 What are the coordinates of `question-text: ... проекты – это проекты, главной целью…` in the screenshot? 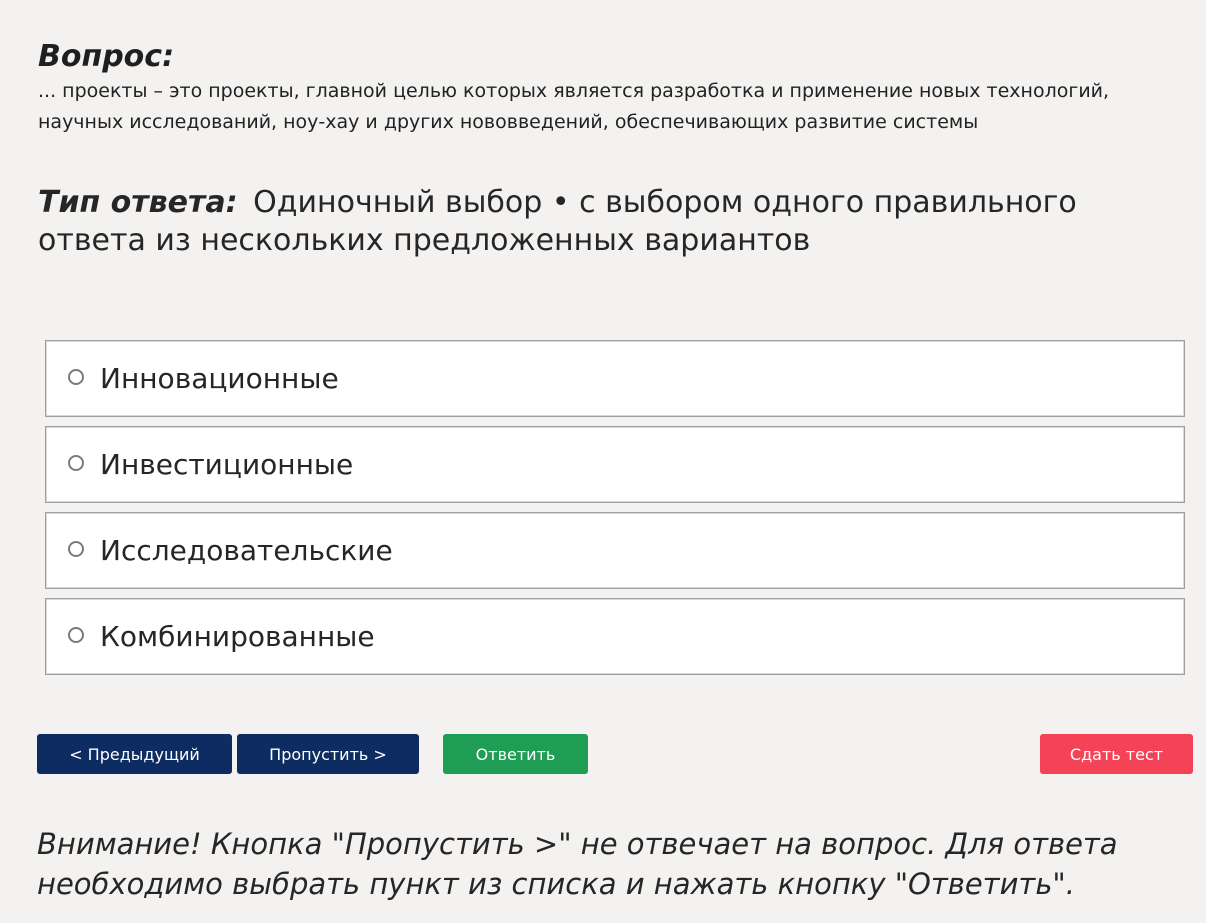 It's located at (574, 106).